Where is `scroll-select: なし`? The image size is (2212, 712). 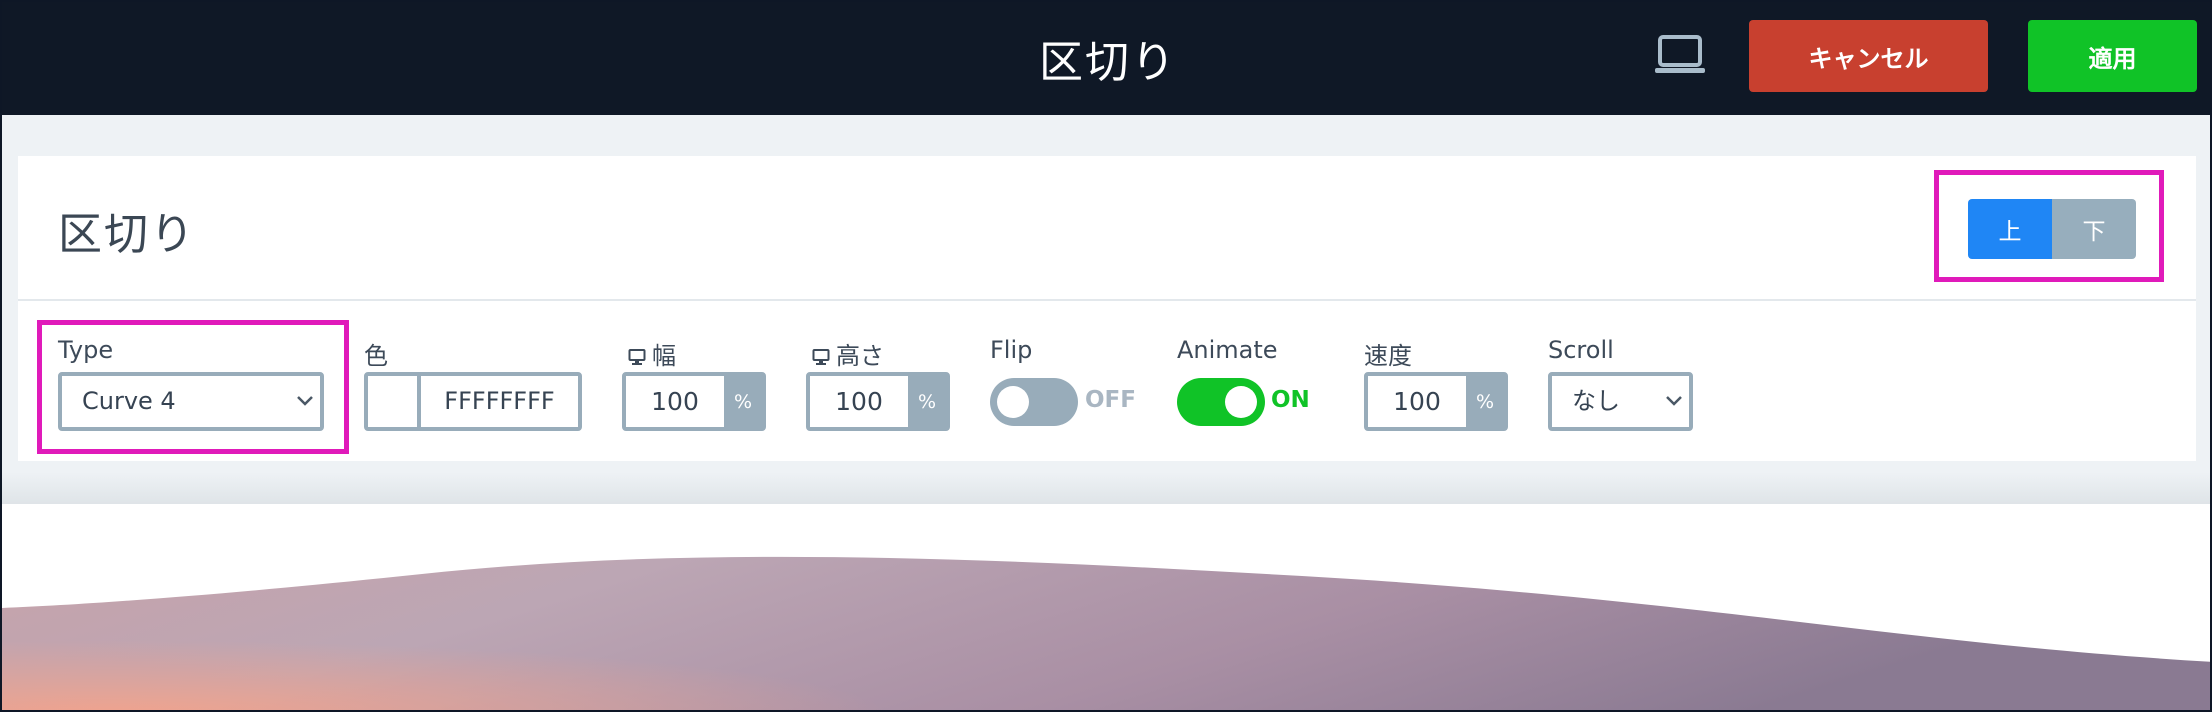 scroll-select: なし is located at coordinates (1620, 401).